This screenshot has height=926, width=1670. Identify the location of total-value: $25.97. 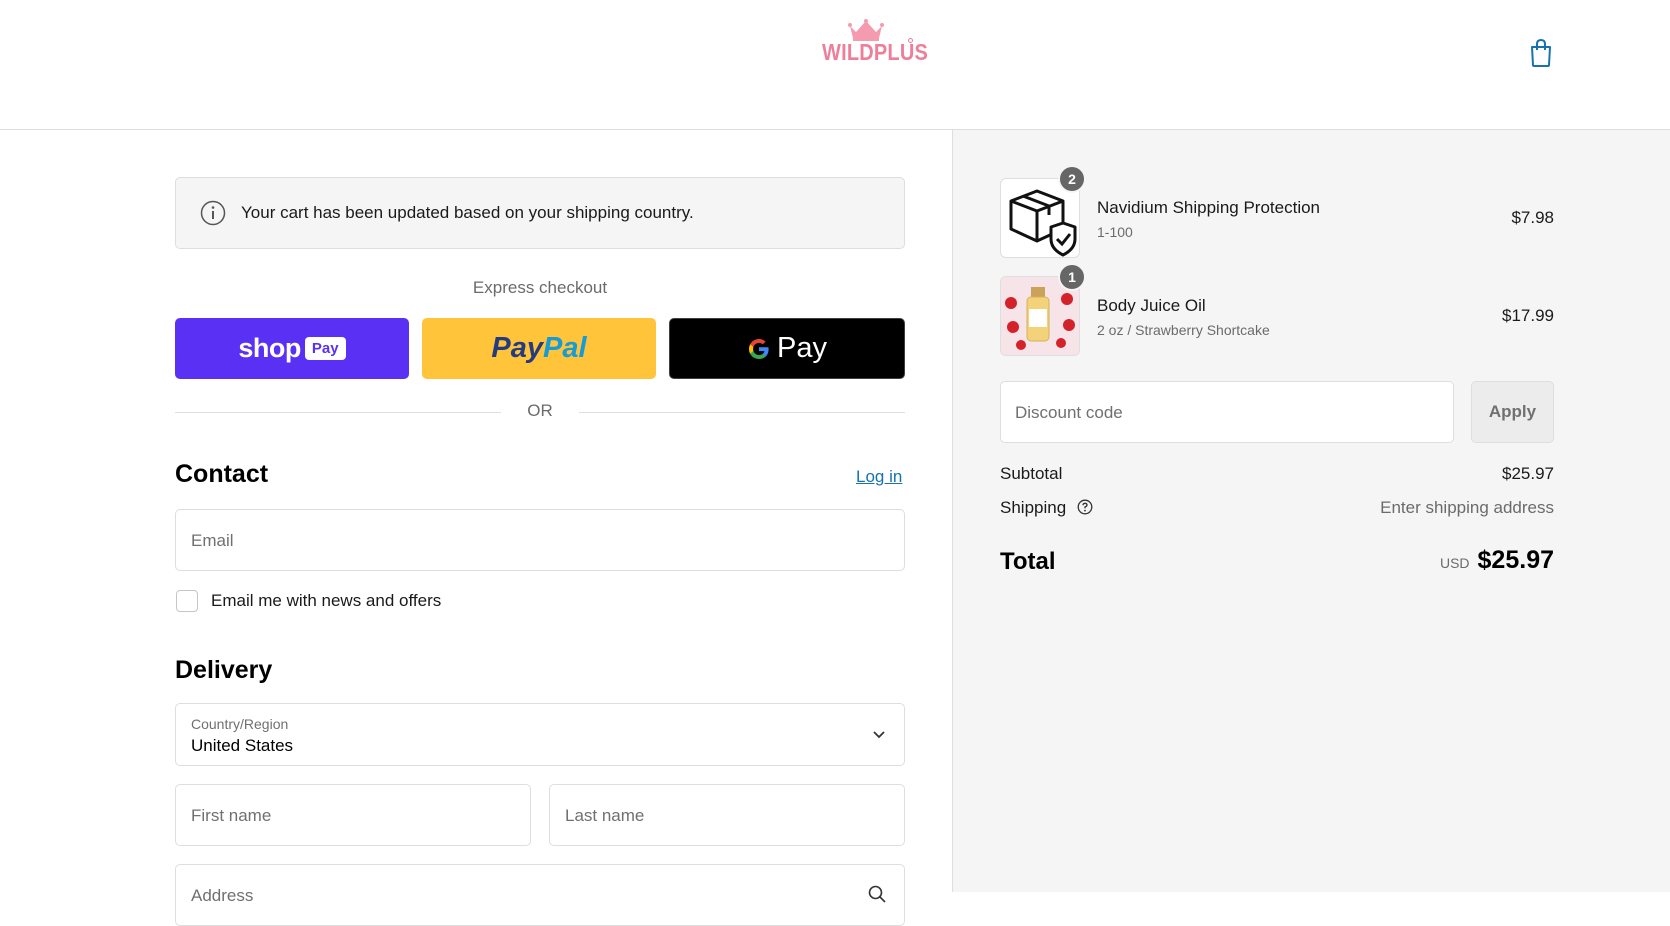
(1515, 560).